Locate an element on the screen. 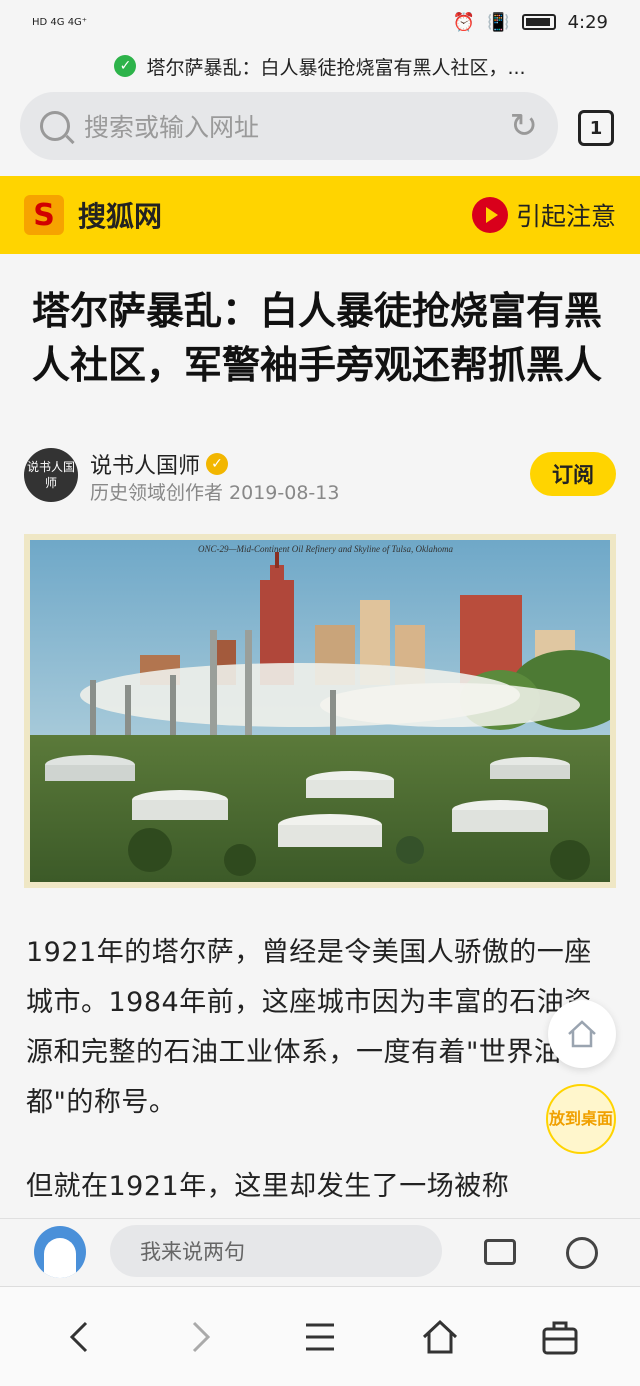 The height and width of the screenshot is (1386, 640). comment-icon is located at coordinates (500, 1252).